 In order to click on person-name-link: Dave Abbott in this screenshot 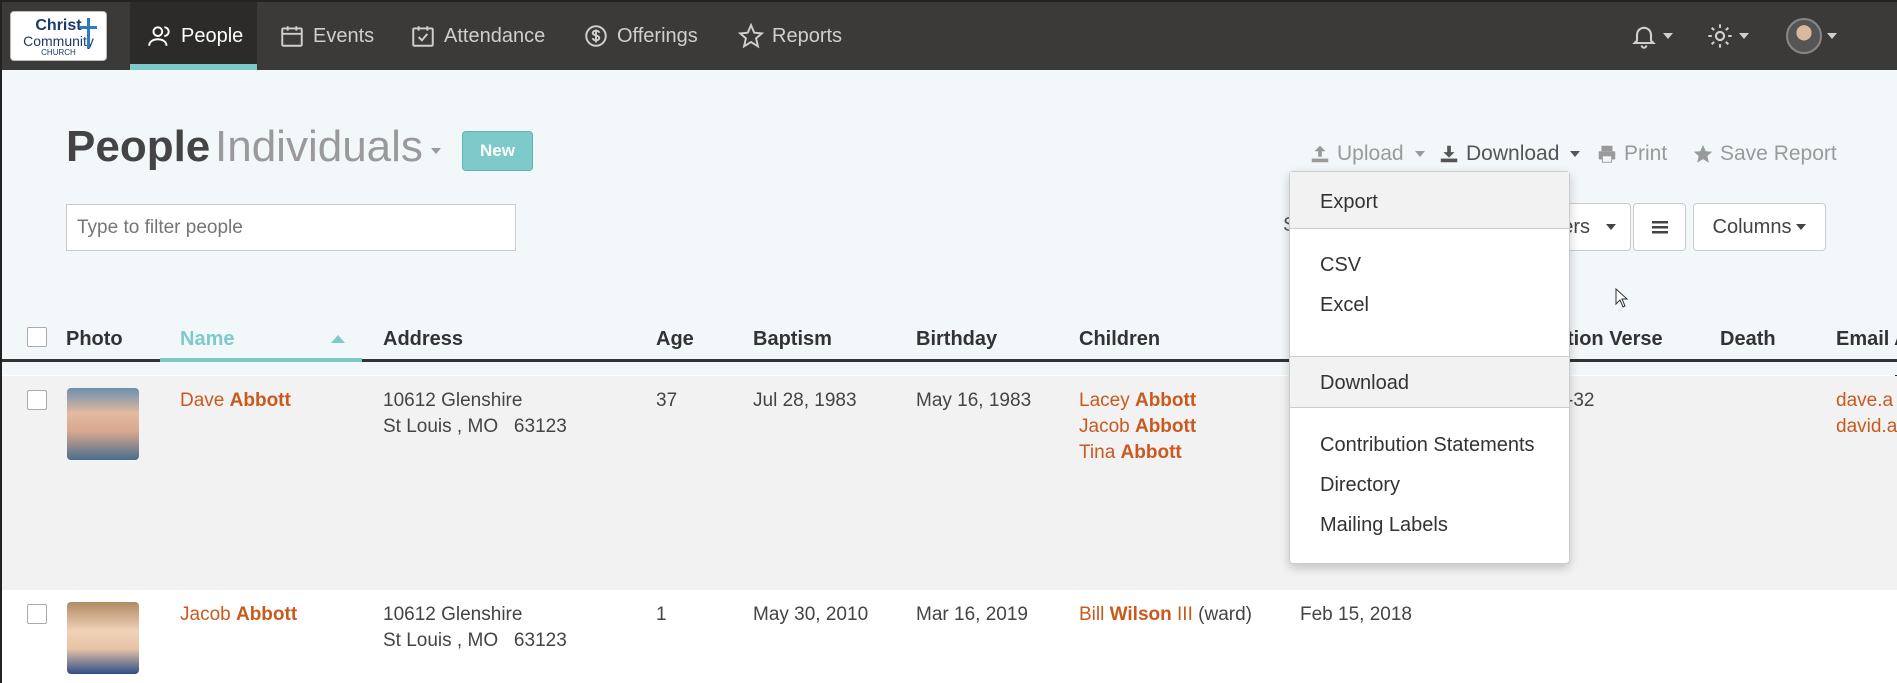, I will do `click(235, 401)`.